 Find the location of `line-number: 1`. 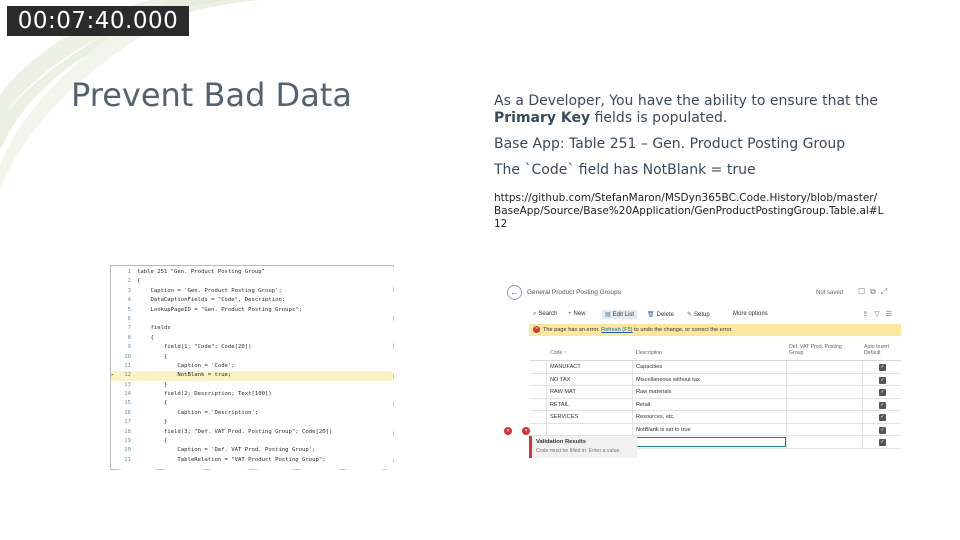

line-number: 1 is located at coordinates (129, 272).